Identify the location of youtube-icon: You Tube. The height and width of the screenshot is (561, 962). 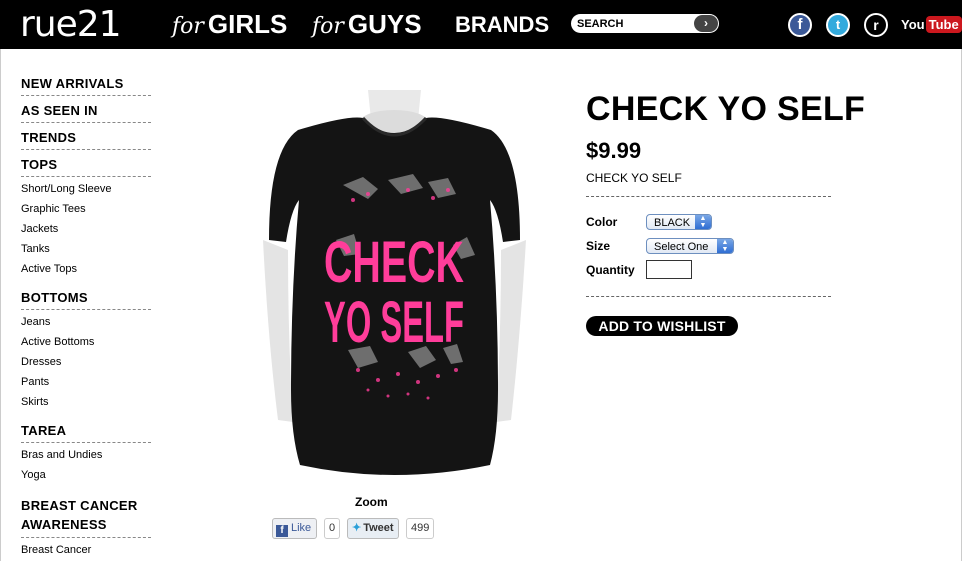
(931, 25).